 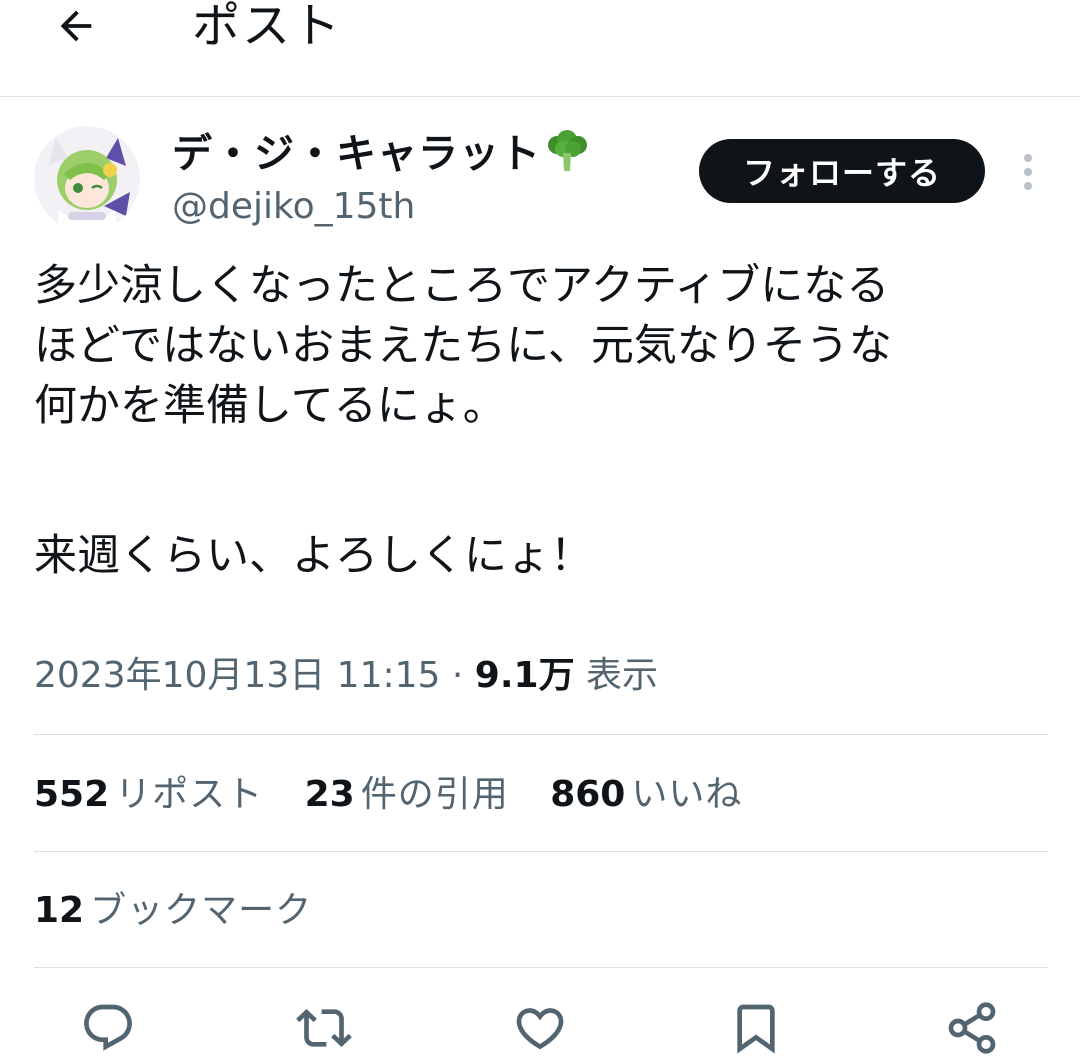 What do you see at coordinates (463, 346) in the screenshot?
I see `post-text-line: ほどではないおまえたちに、元気なりそうな` at bounding box center [463, 346].